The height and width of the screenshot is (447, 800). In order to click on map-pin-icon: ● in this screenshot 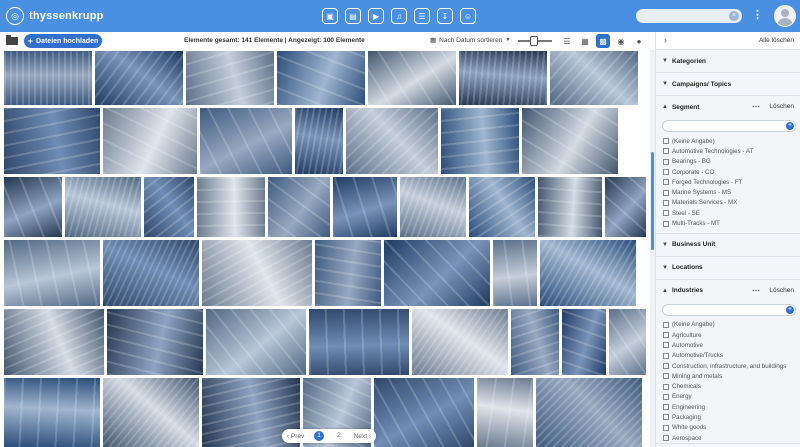, I will do `click(639, 41)`.